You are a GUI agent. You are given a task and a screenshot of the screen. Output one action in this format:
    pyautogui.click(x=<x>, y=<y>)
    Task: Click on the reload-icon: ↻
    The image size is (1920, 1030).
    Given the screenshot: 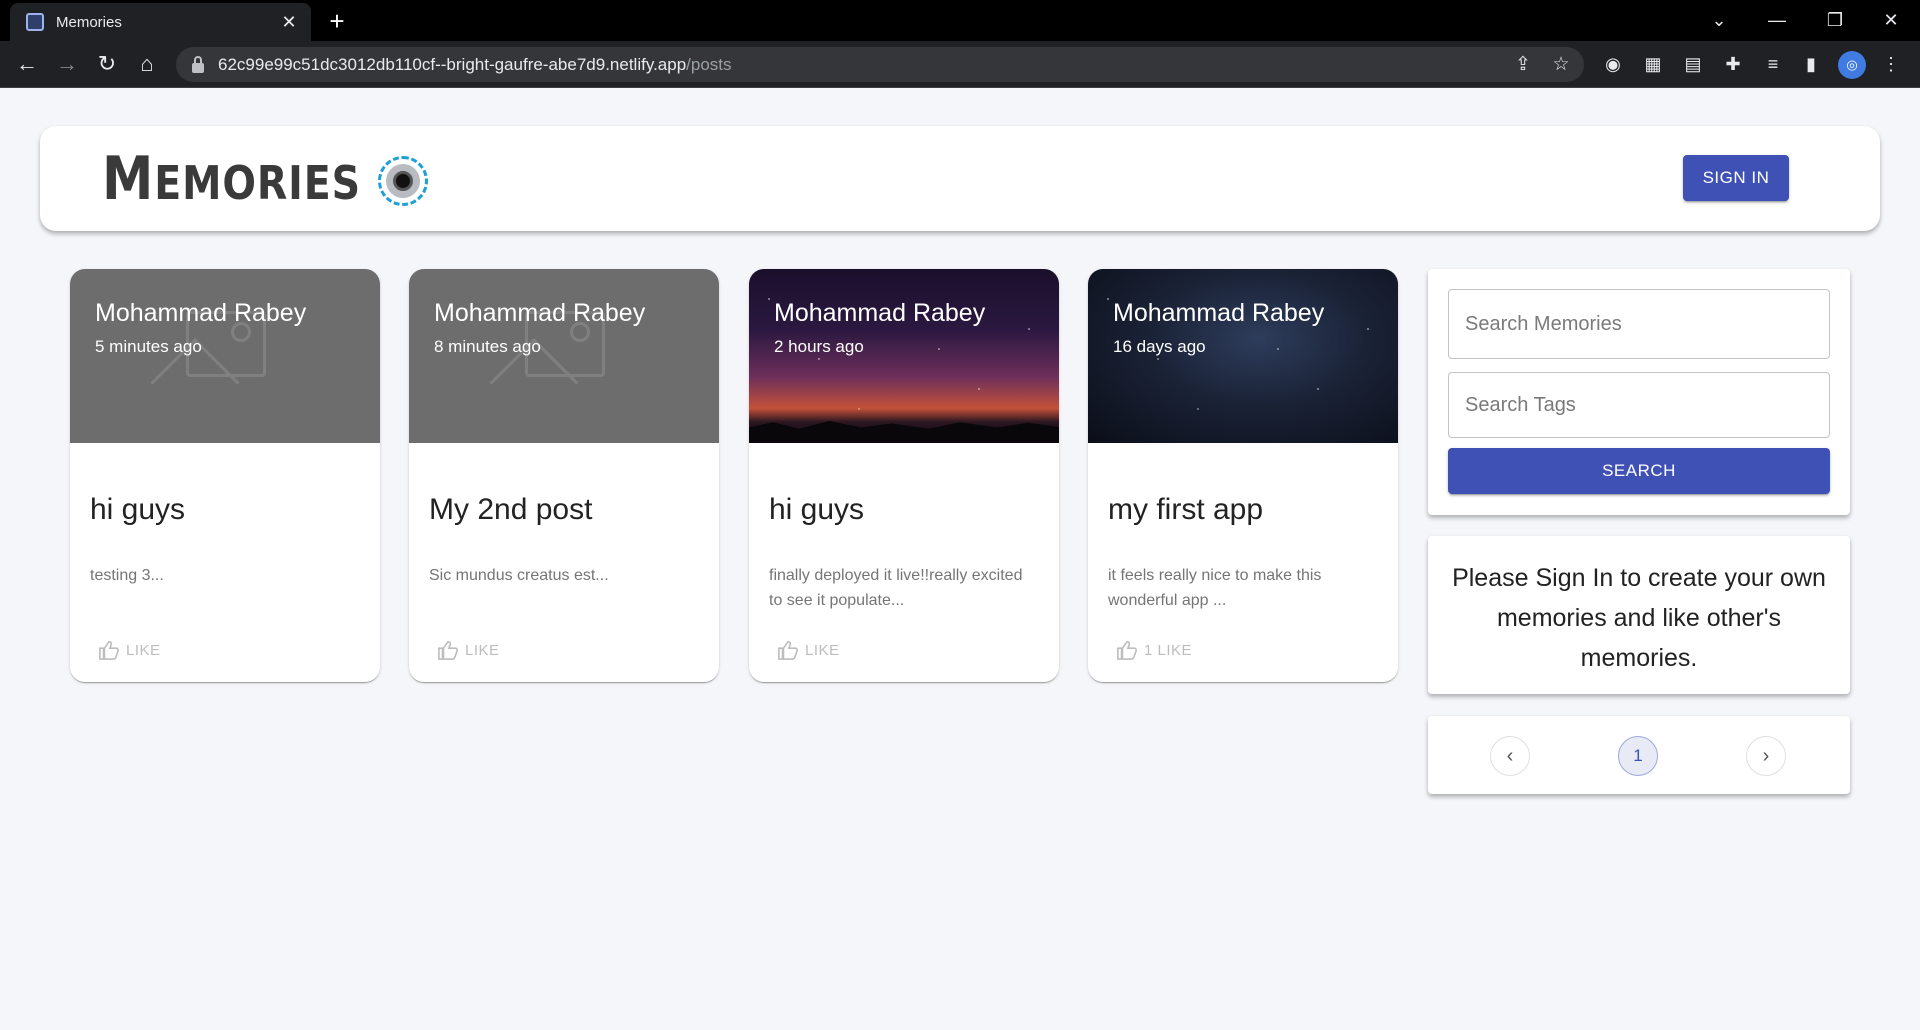 What is the action you would take?
    pyautogui.click(x=107, y=64)
    